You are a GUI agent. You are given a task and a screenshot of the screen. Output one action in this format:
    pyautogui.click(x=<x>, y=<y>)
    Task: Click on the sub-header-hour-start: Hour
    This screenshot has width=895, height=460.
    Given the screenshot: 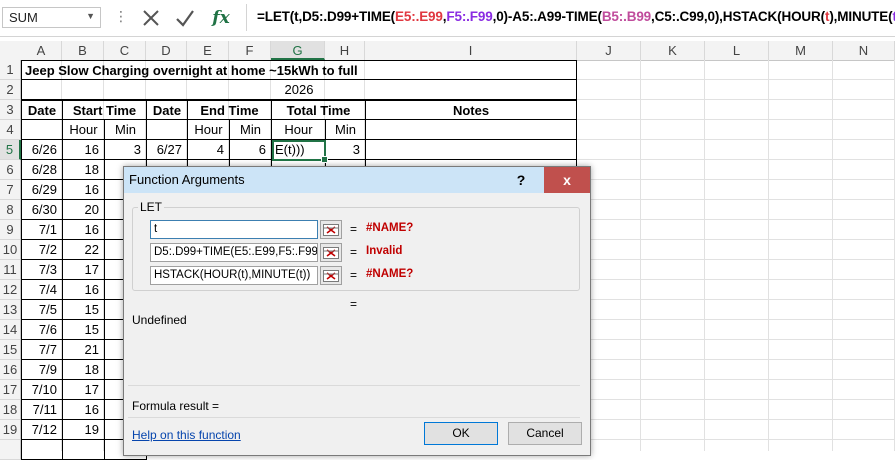 What is the action you would take?
    pyautogui.click(x=83, y=130)
    